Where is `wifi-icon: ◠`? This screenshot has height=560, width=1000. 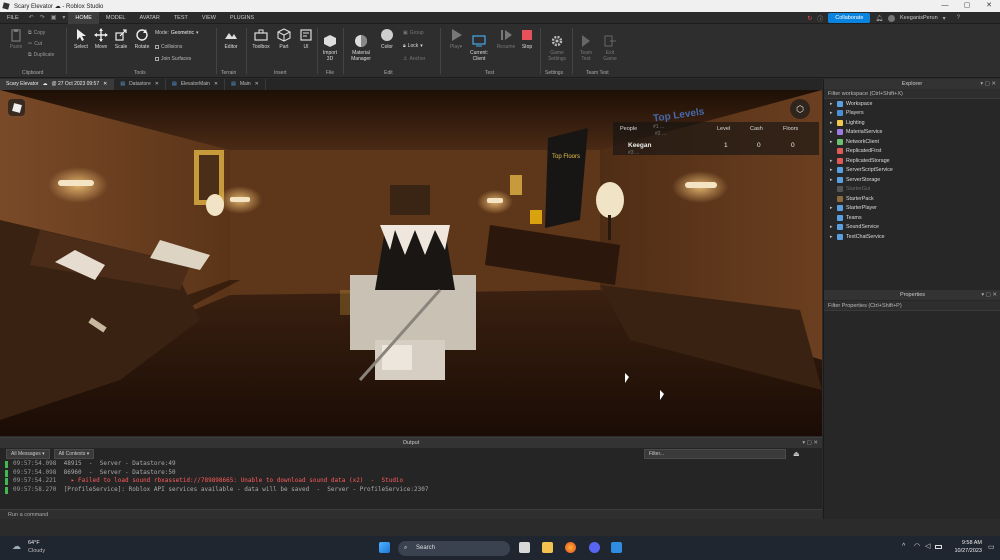 wifi-icon: ◠ is located at coordinates (917, 546).